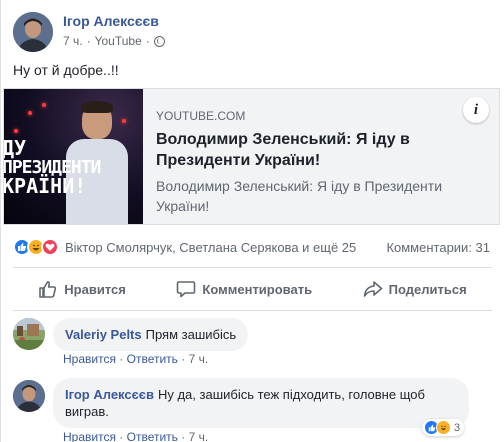 This screenshot has width=504, height=442. What do you see at coordinates (103, 334) in the screenshot?
I see `comment-author: Valeriy Pelts` at bounding box center [103, 334].